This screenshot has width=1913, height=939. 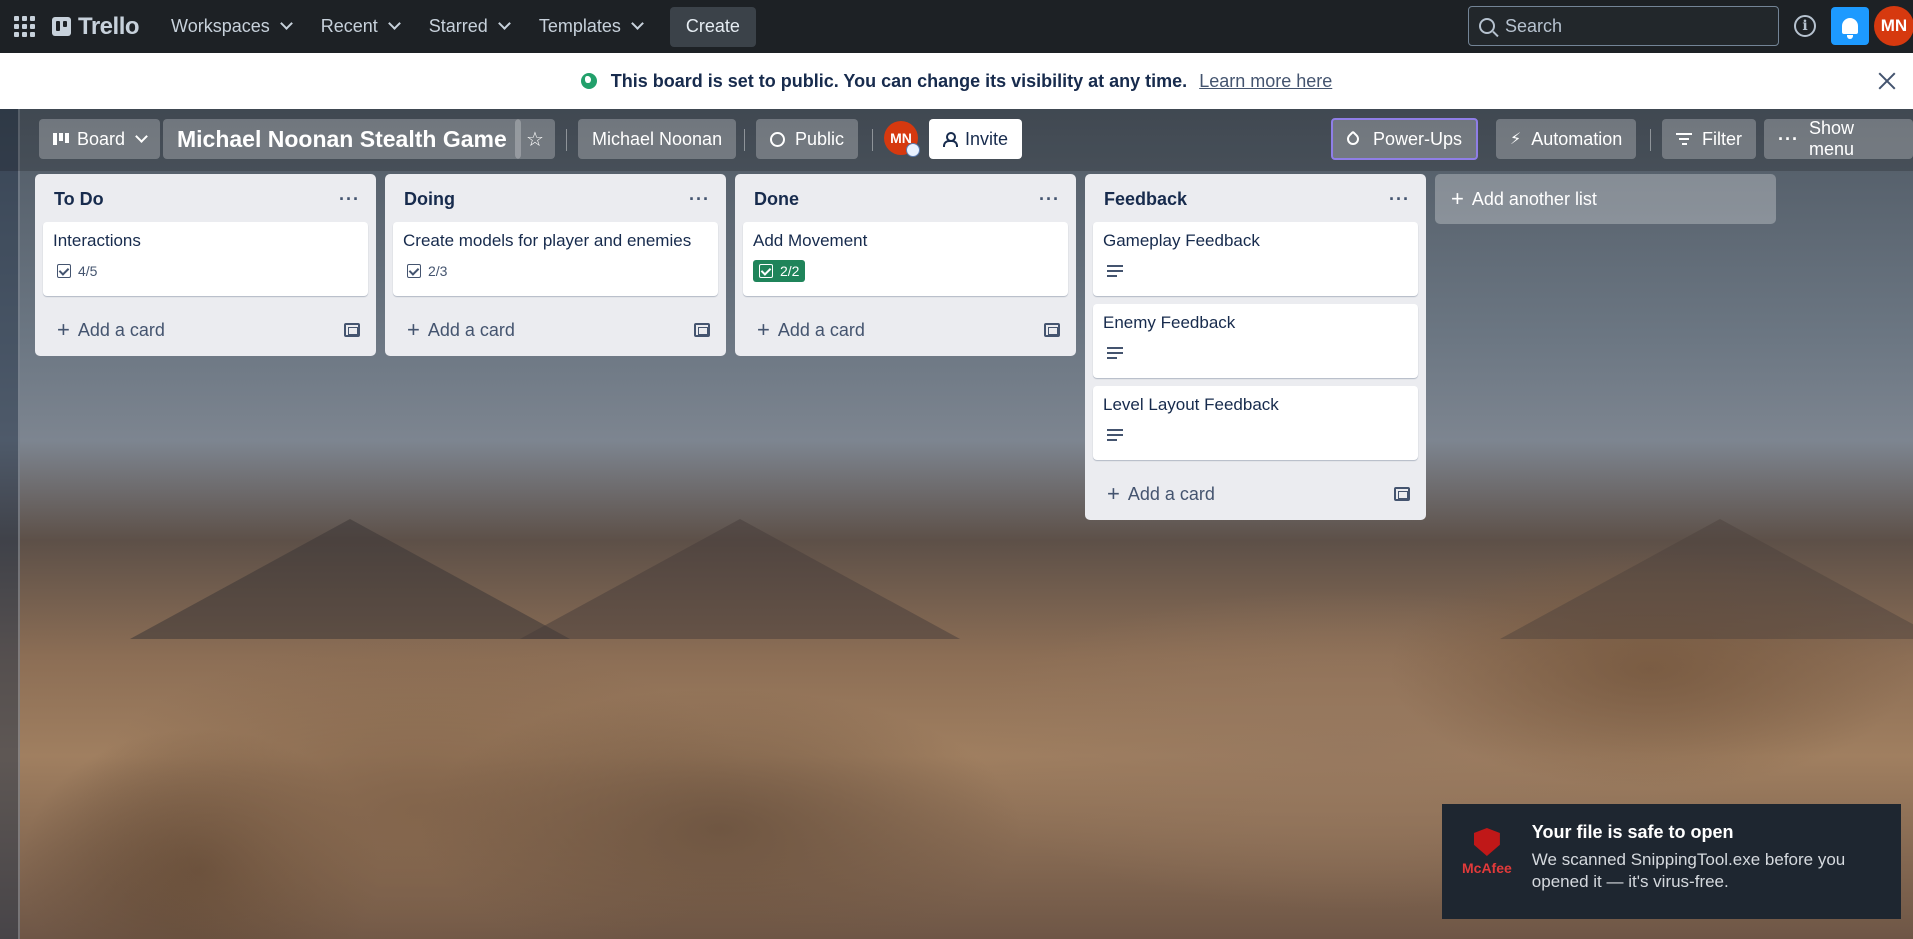 I want to click on checklist-count: 2/2, so click(x=790, y=271).